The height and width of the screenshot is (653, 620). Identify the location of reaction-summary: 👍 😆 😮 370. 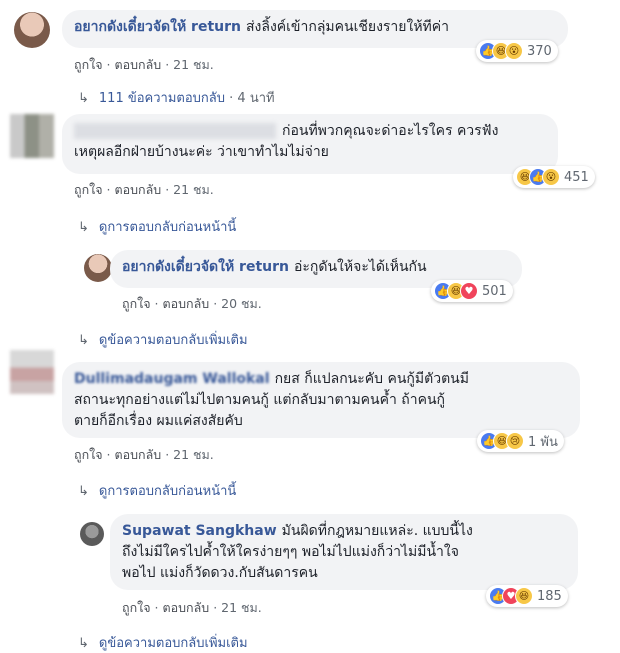
(517, 51).